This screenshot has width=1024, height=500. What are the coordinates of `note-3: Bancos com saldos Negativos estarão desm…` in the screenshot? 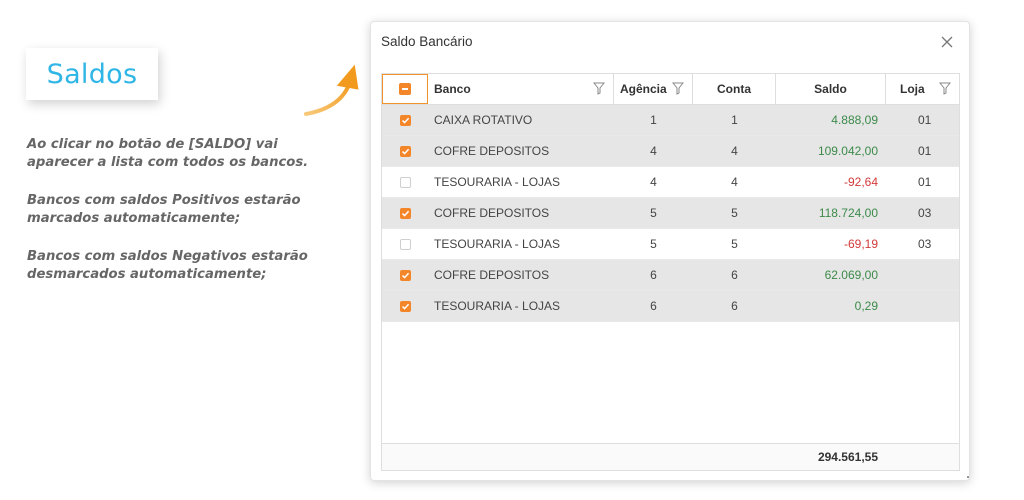 It's located at (167, 265).